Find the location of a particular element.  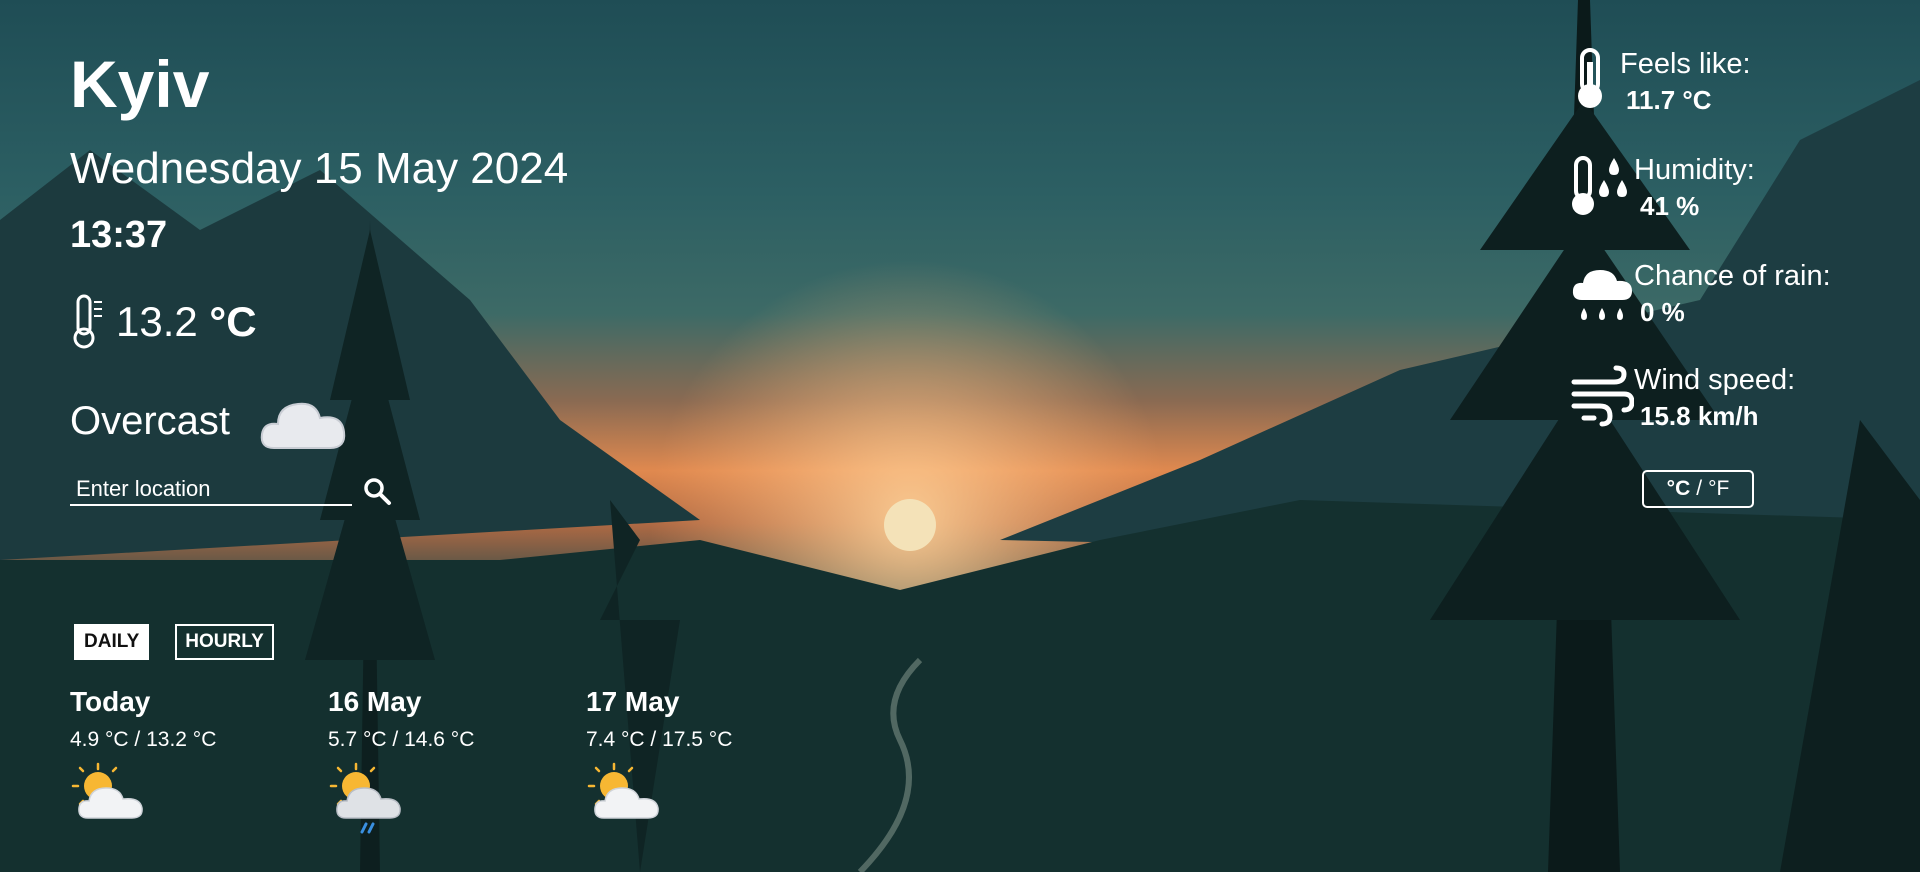

location-input is located at coordinates (211, 490).